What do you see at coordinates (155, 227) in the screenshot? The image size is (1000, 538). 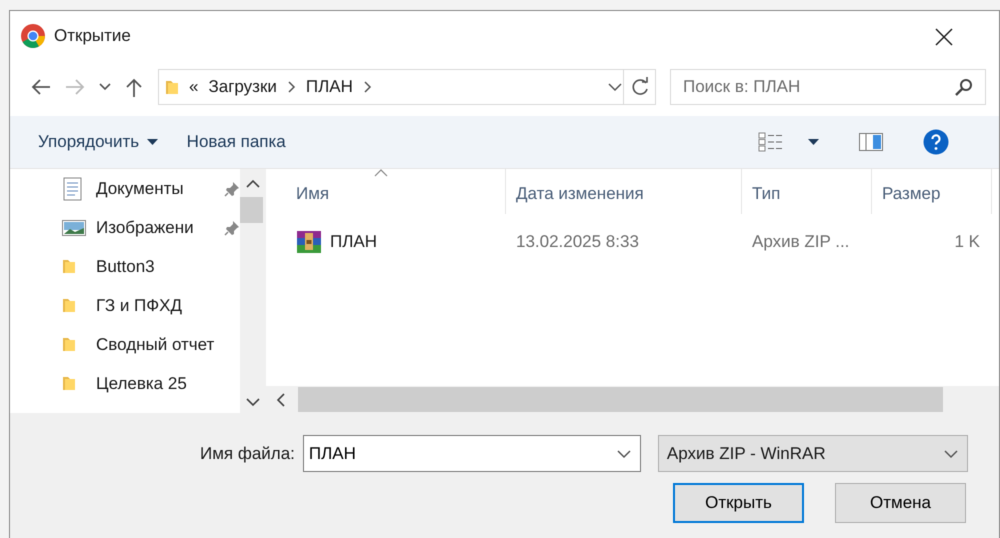 I see `nav-item: Изображени` at bounding box center [155, 227].